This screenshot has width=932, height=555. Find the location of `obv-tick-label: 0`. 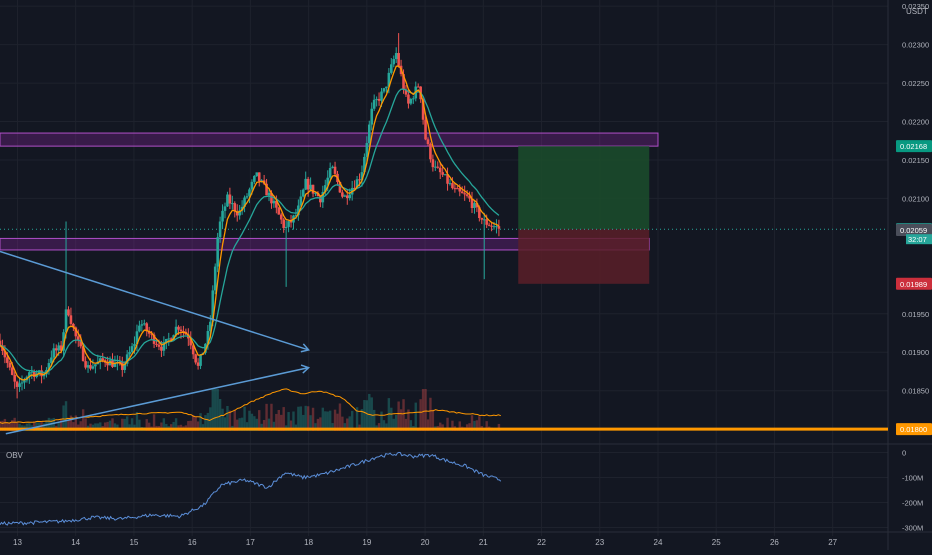

obv-tick-label: 0 is located at coordinates (904, 453).